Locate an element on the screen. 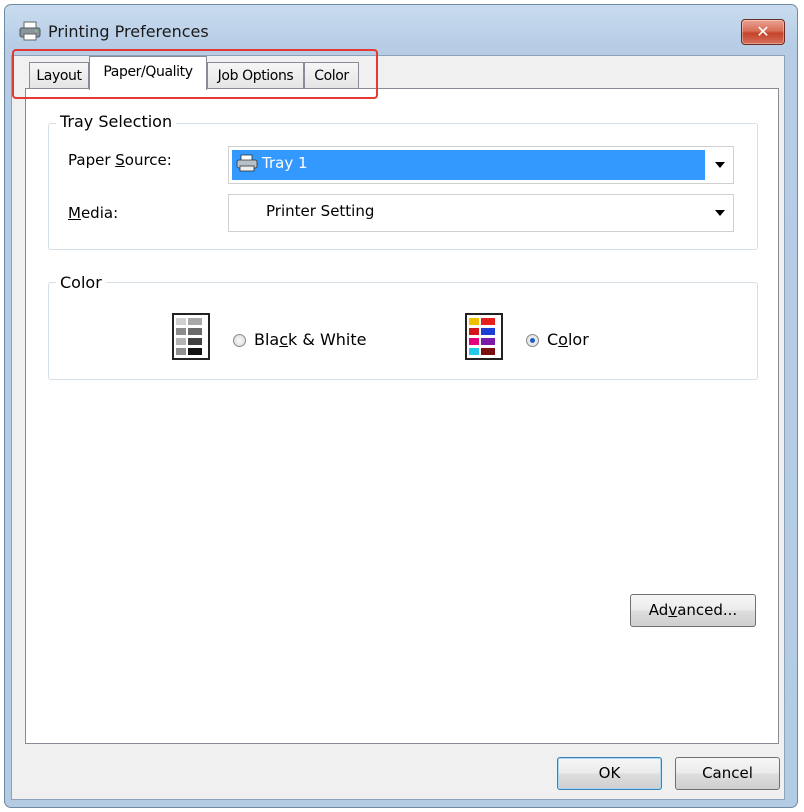 The height and width of the screenshot is (812, 804). color-group is located at coordinates (403, 331).